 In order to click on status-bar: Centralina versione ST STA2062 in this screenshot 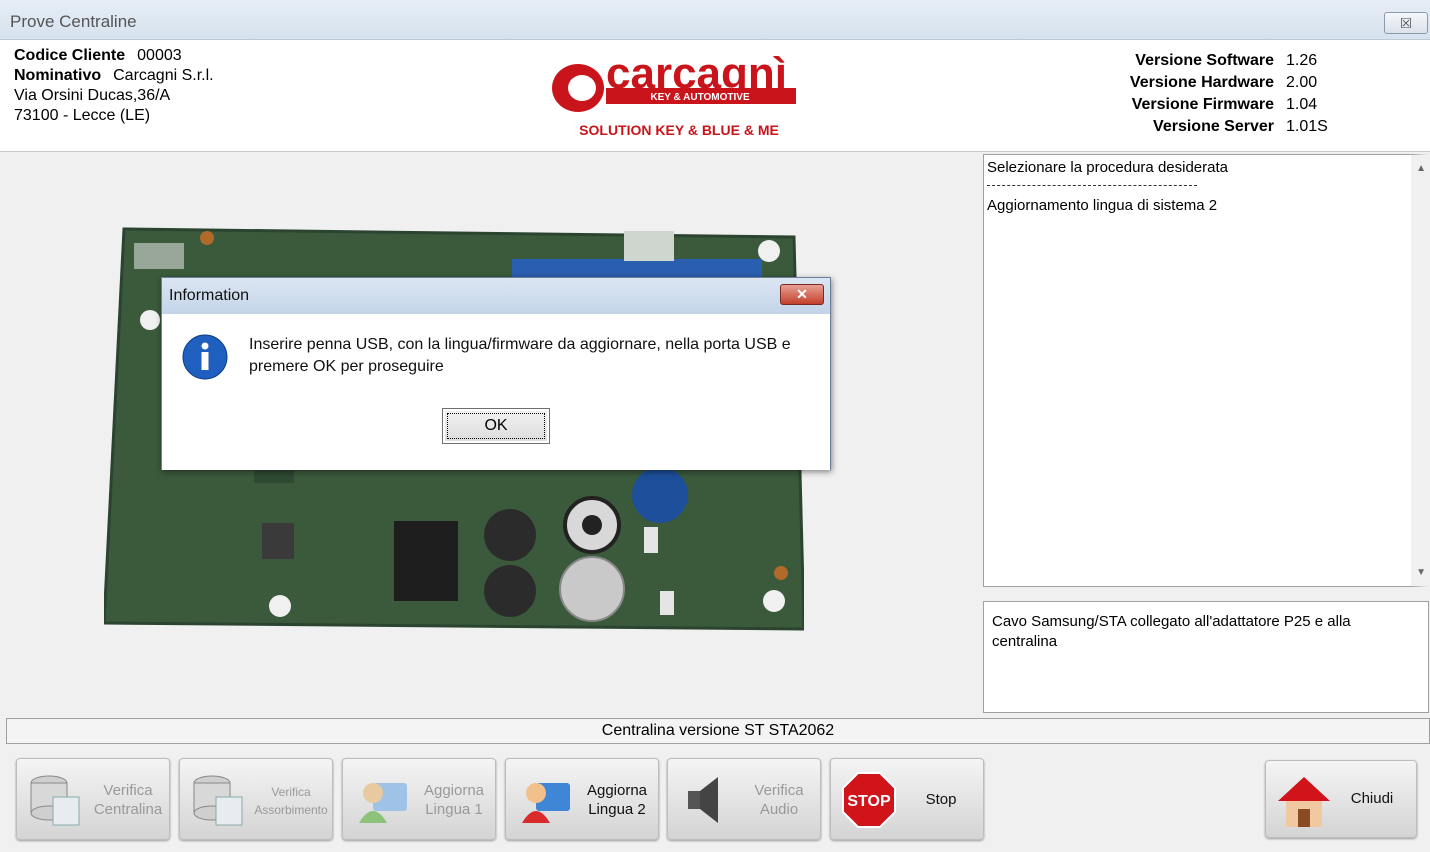, I will do `click(718, 731)`.